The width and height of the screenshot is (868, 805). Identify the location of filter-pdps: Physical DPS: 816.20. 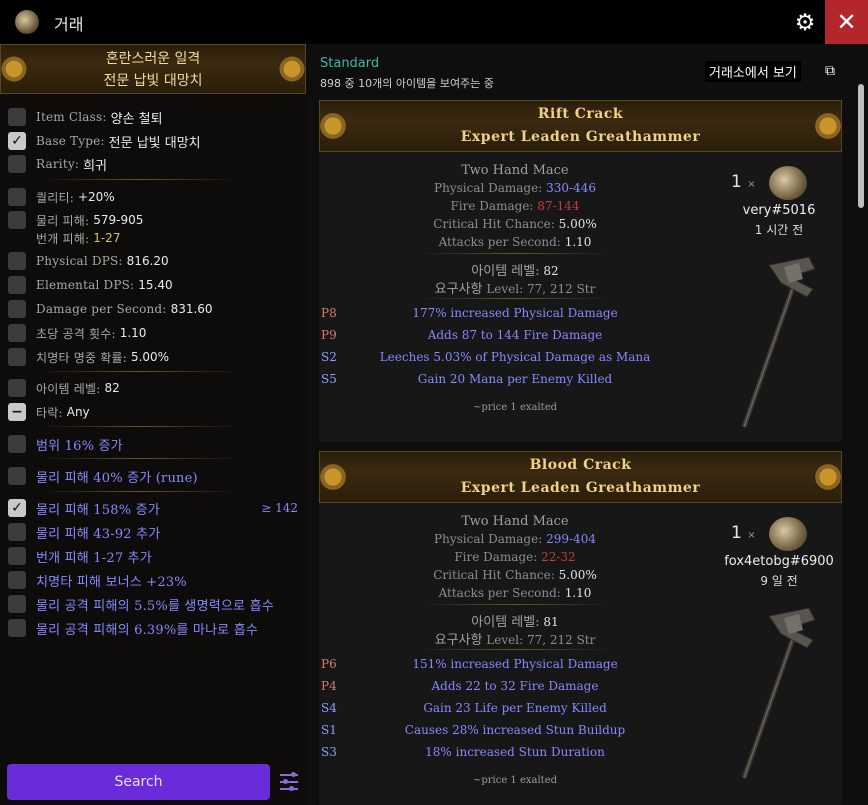
(156, 261).